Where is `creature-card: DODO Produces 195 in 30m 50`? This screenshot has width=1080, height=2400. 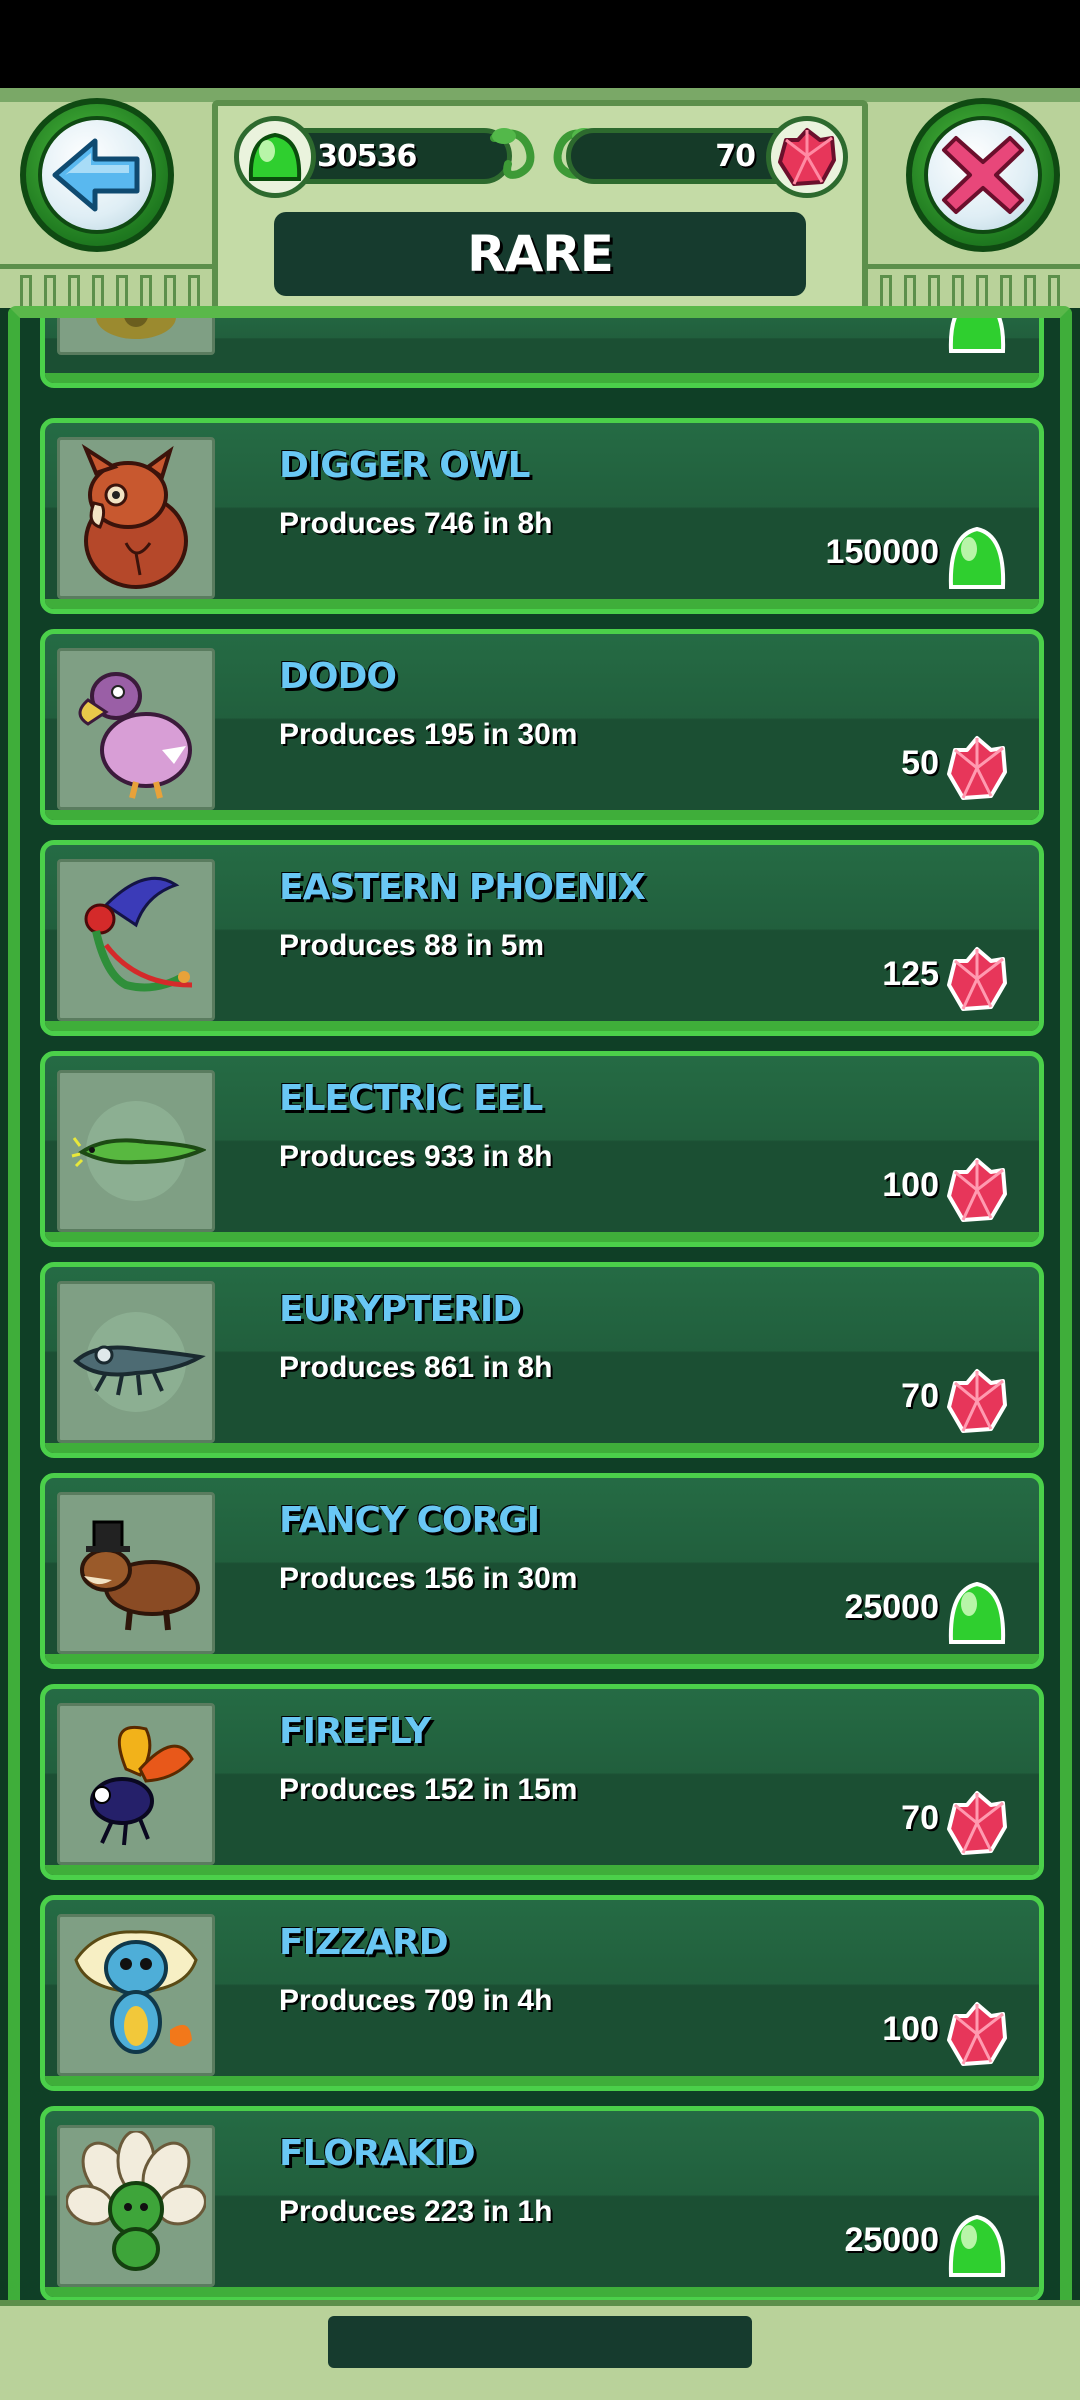 creature-card: DODO Produces 195 in 30m 50 is located at coordinates (542, 727).